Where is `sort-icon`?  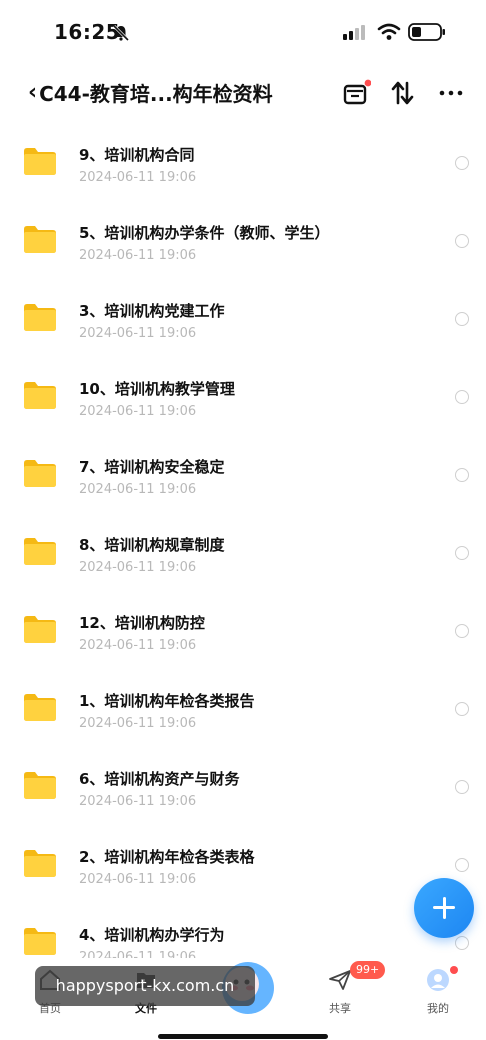
sort-icon is located at coordinates (402, 93).